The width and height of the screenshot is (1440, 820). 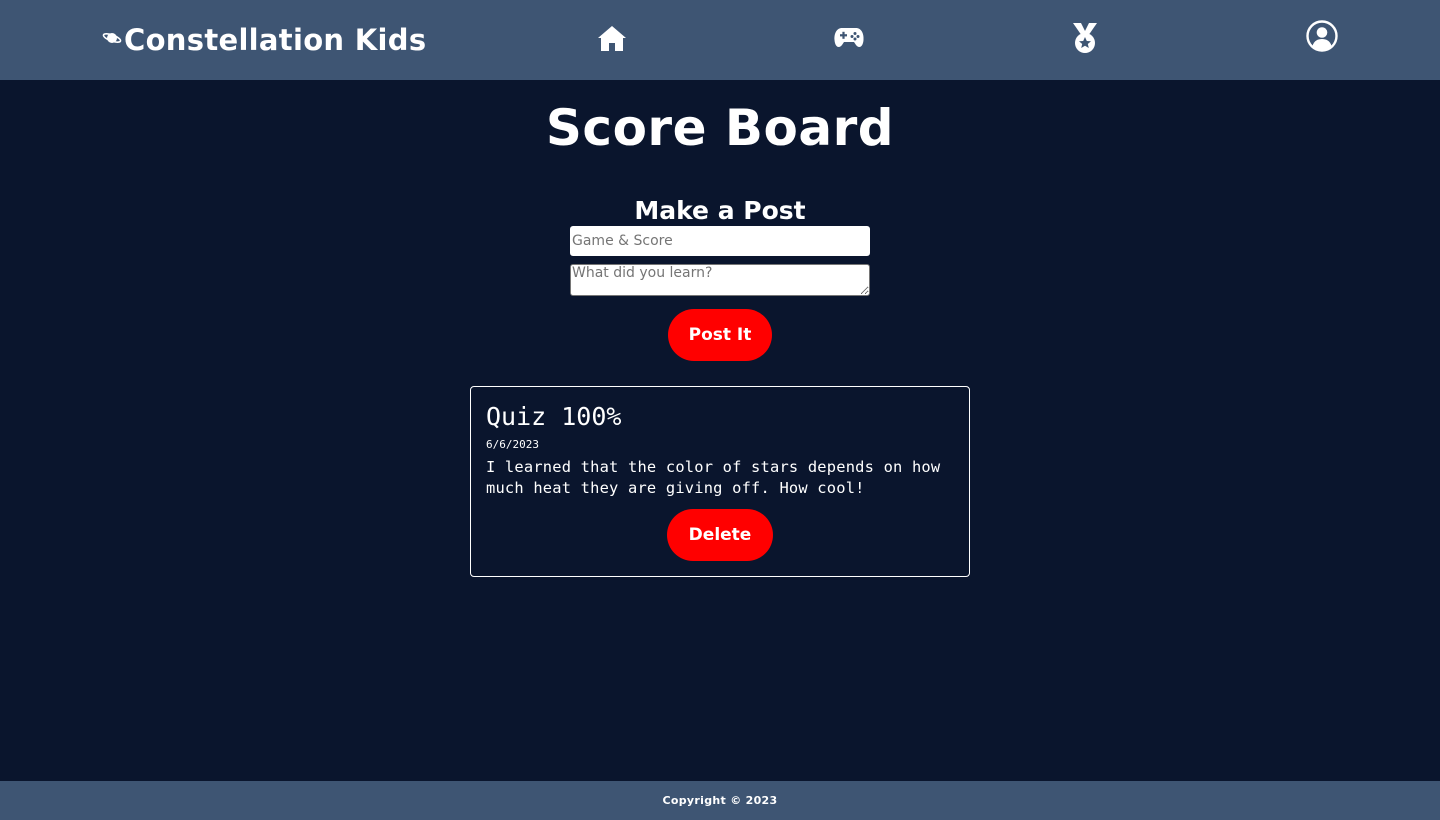 I want to click on nav-profile-link, so click(x=1322, y=38).